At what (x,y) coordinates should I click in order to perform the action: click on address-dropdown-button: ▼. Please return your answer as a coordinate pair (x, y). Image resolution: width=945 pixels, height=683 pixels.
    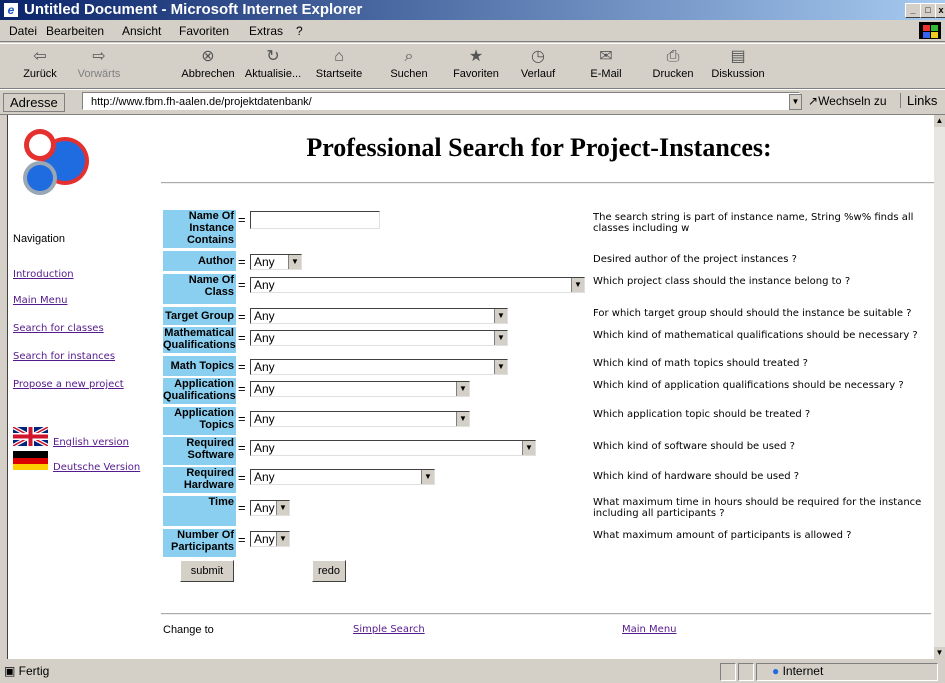
    Looking at the image, I should click on (795, 102).